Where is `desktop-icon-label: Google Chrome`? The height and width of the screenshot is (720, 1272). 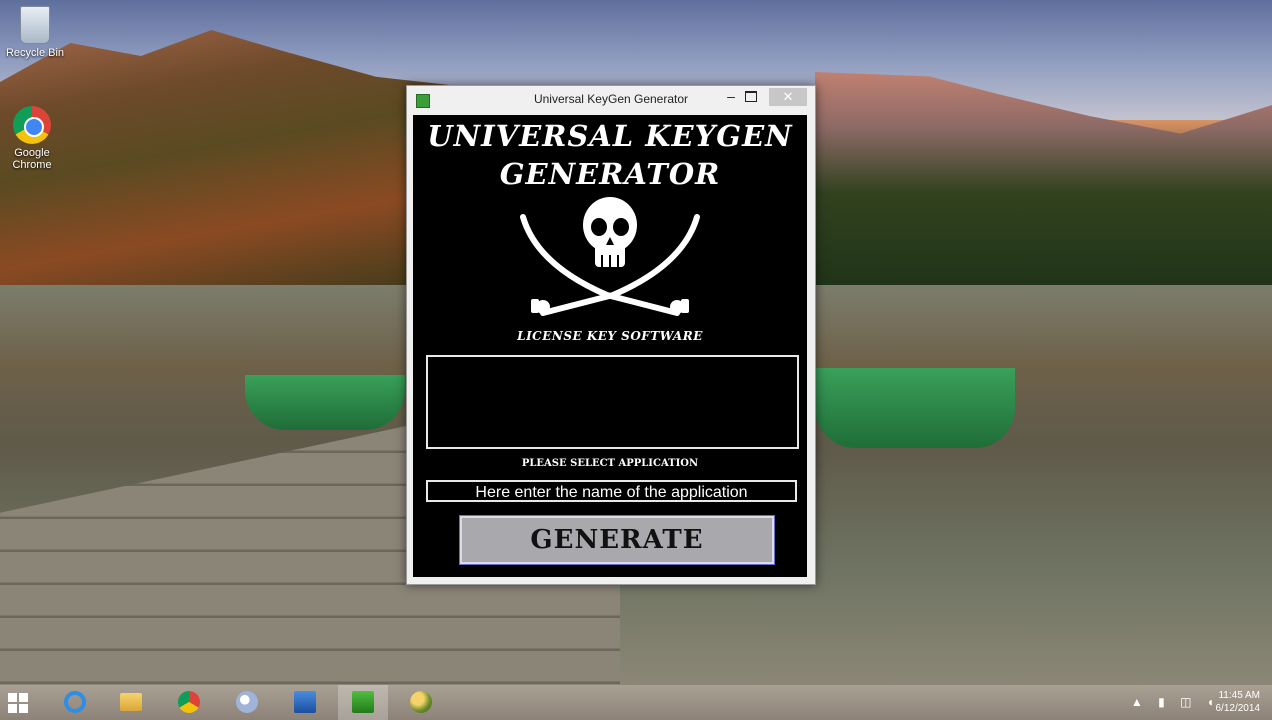 desktop-icon-label: Google Chrome is located at coordinates (32, 159).